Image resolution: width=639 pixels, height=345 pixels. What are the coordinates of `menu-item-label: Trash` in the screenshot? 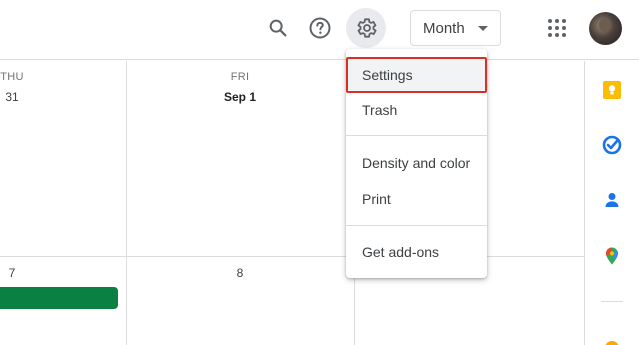 It's located at (380, 110).